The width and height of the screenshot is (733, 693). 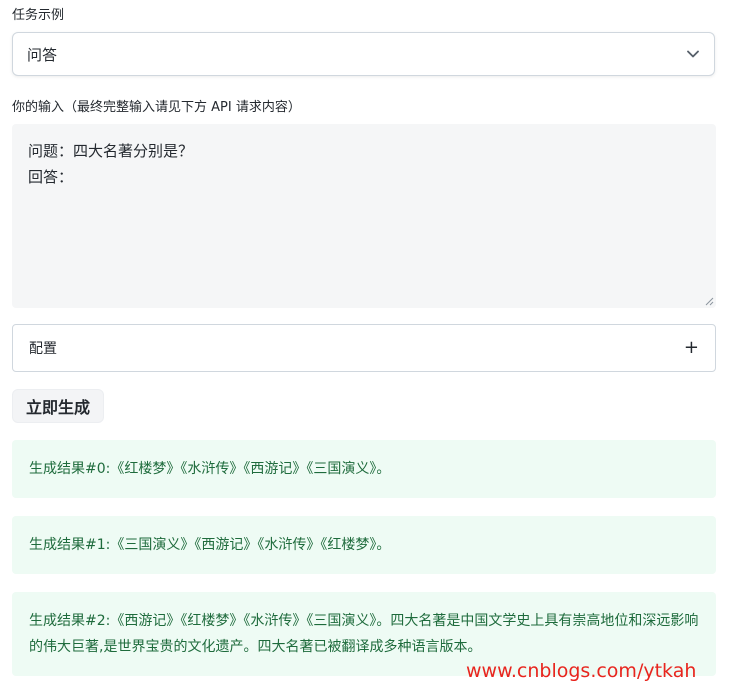 I want to click on config-title: 配置, so click(x=43, y=349).